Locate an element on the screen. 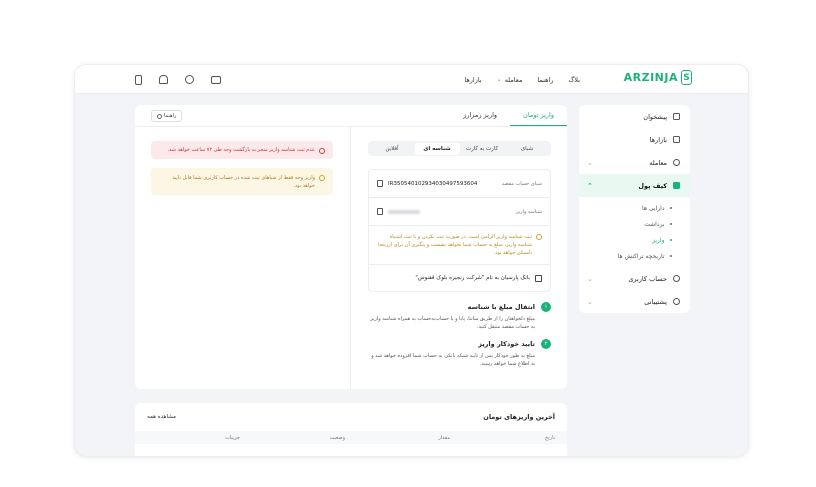 The width and height of the screenshot is (816, 487). nav-item-label: بلاگ is located at coordinates (574, 79).